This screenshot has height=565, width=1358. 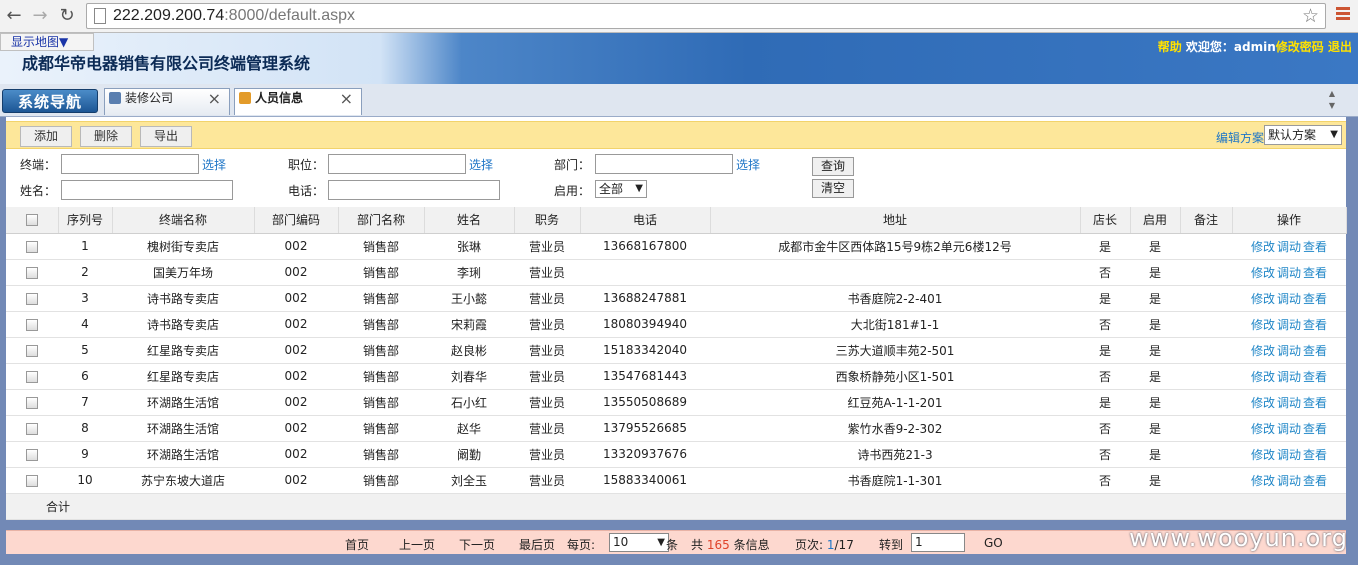 What do you see at coordinates (621, 189) in the screenshot?
I see `enabled-select: 全部 ▼` at bounding box center [621, 189].